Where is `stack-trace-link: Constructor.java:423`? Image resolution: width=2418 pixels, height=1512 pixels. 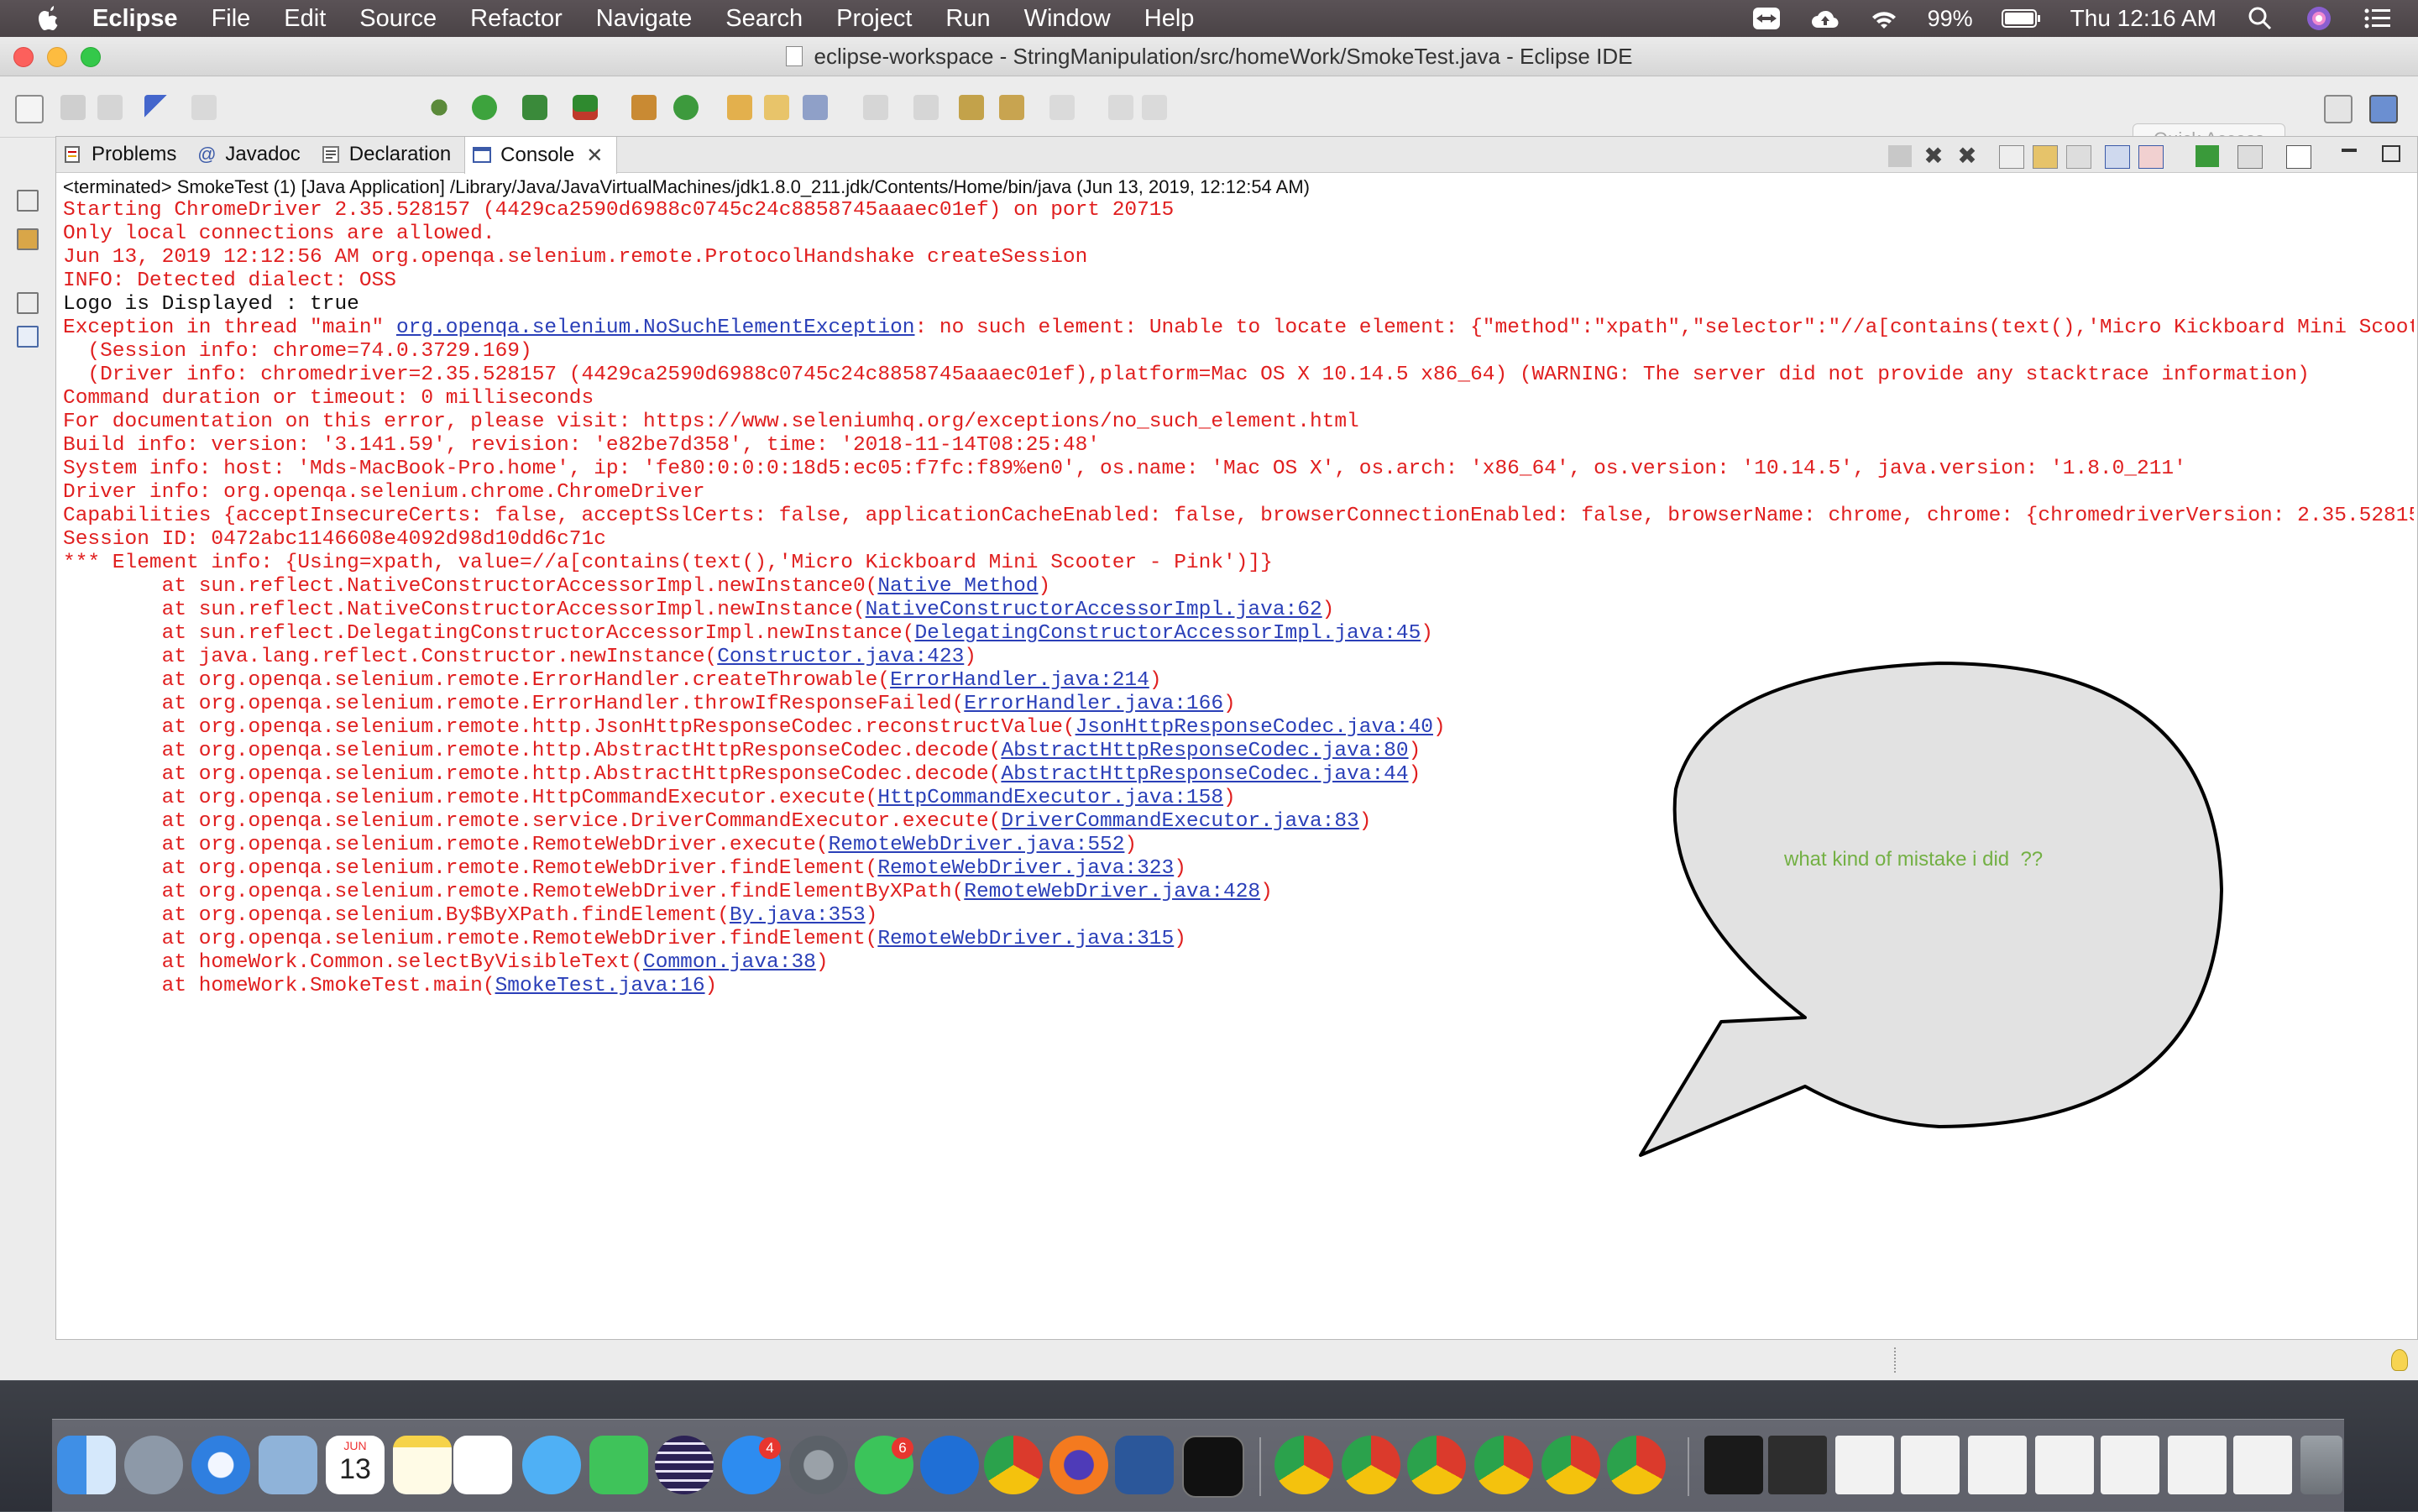
stack-trace-link: Constructor.java:423 is located at coordinates (840, 657).